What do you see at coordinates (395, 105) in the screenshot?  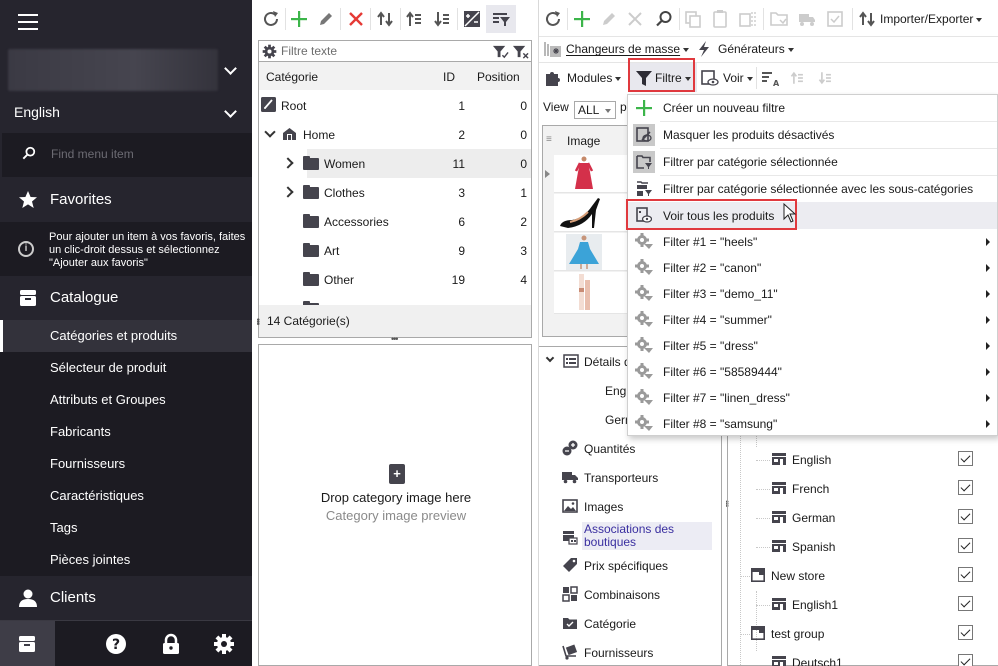 I see `table-row: Root 1 0` at bounding box center [395, 105].